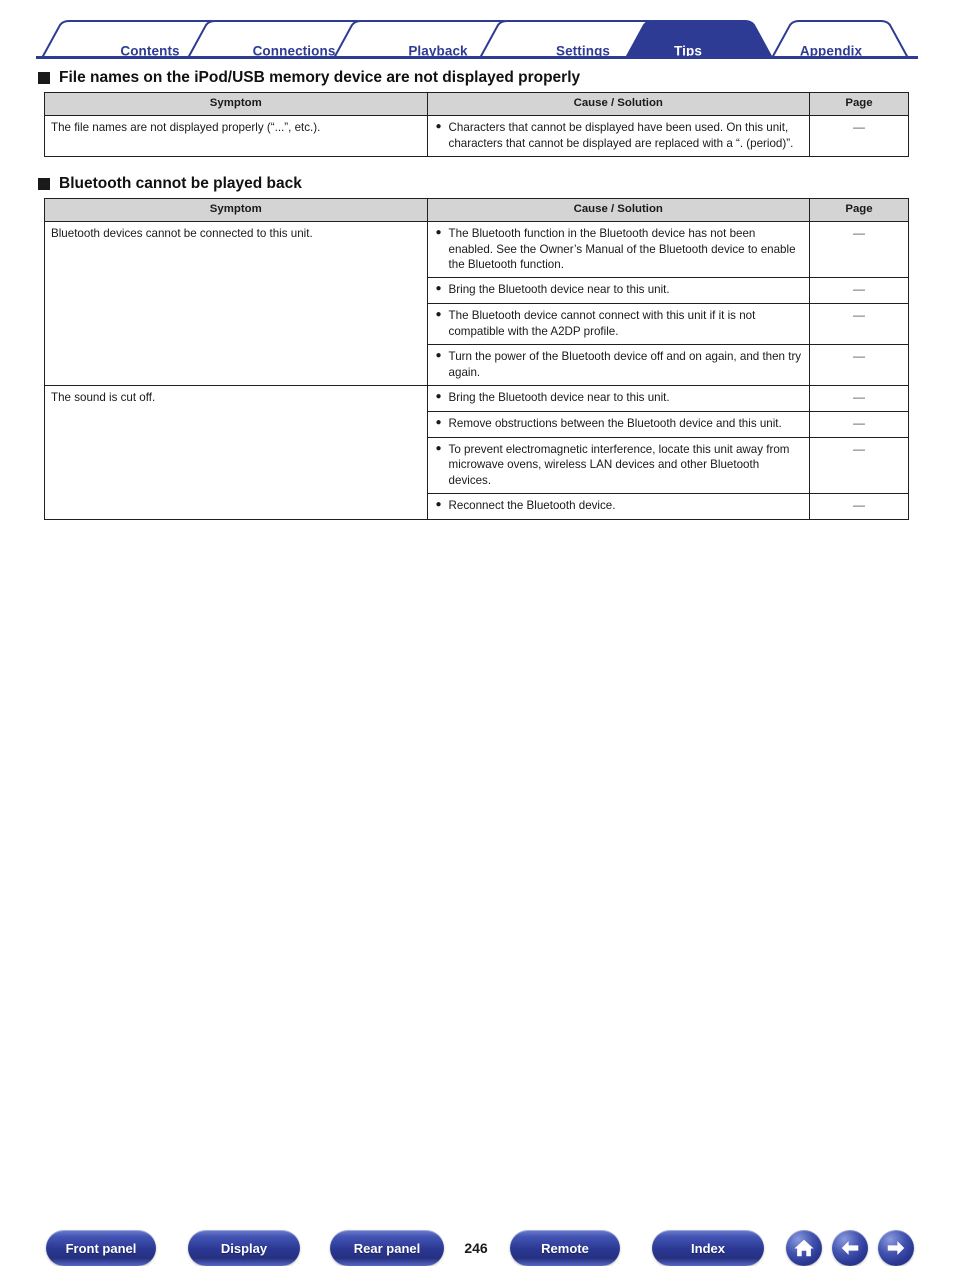  What do you see at coordinates (180, 183) in the screenshot?
I see `section-title-2: Bluetooth cannot be played back` at bounding box center [180, 183].